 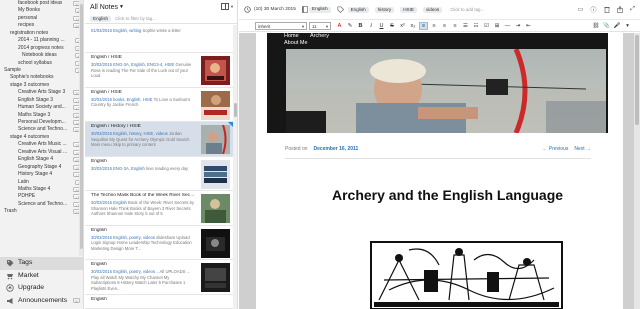 What do you see at coordinates (42, 3) in the screenshot?
I see `sidebar-notebook-item: facebook post ideas 20` at bounding box center [42, 3].